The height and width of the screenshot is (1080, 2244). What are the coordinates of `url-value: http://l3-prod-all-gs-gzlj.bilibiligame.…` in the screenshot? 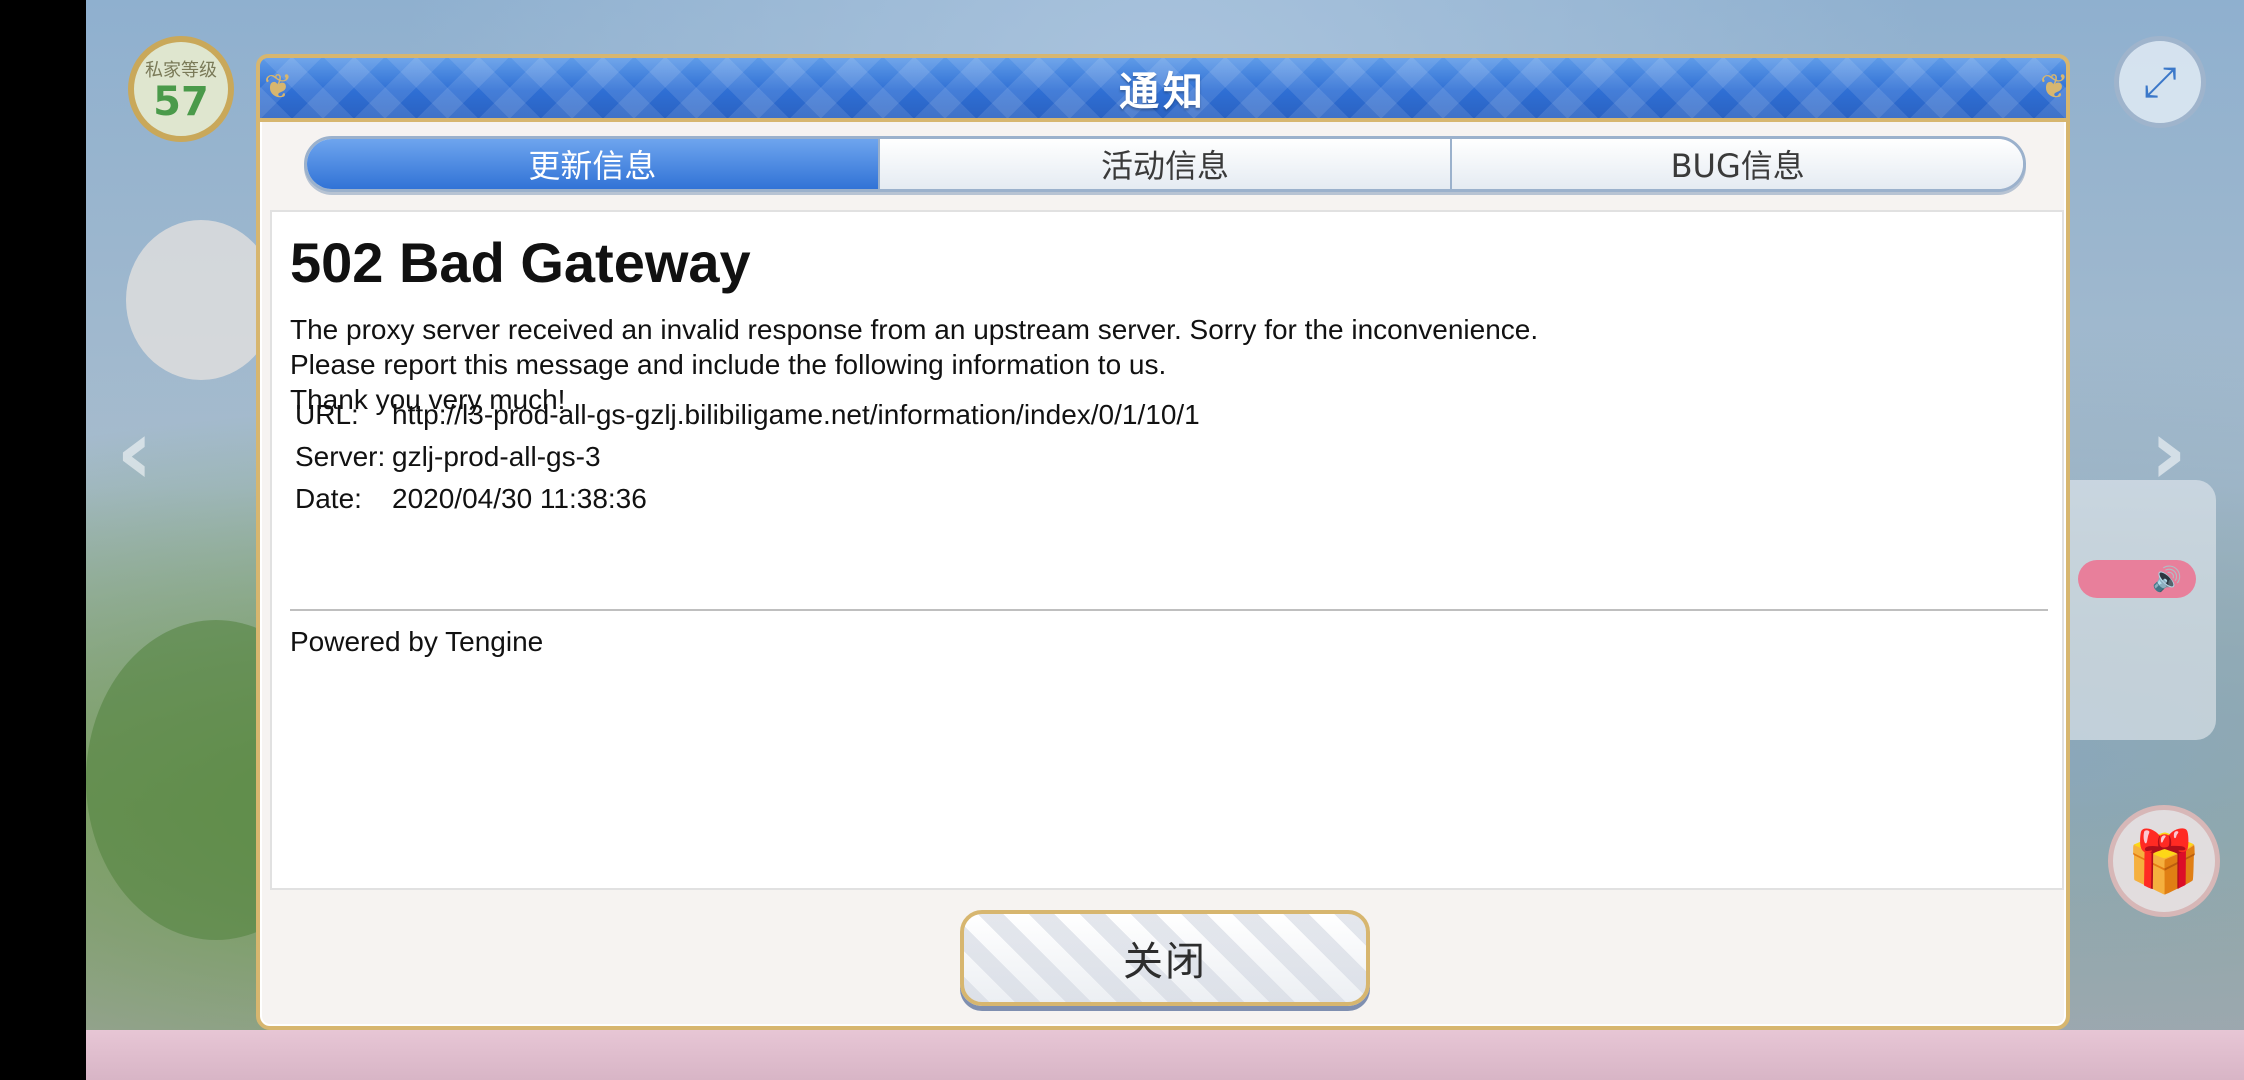 It's located at (796, 414).